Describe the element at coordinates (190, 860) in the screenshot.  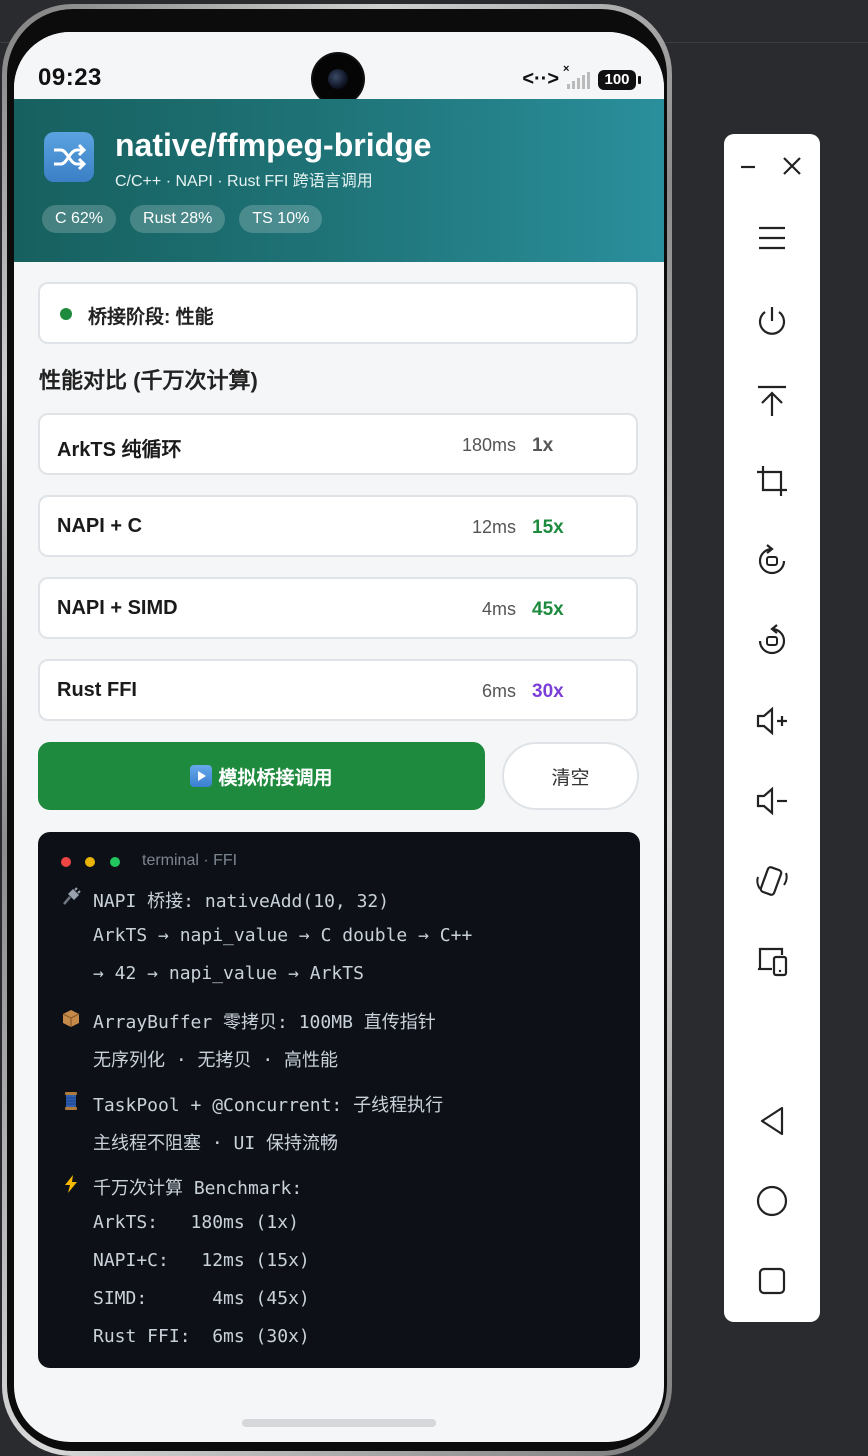
I see `terminal-title: terminal · FFI` at that location.